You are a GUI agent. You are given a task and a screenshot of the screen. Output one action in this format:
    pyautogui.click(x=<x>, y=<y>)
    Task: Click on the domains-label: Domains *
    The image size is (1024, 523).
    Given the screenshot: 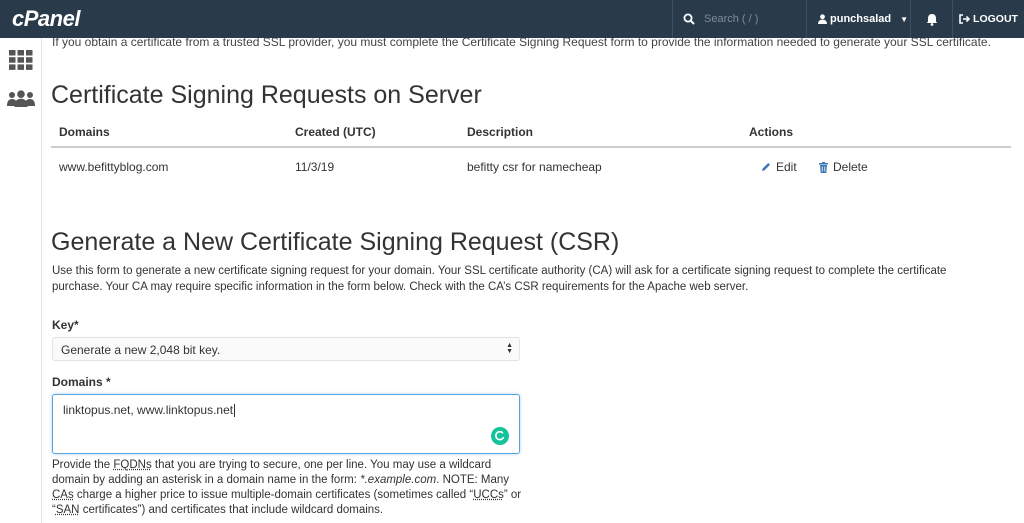 What is the action you would take?
    pyautogui.click(x=81, y=382)
    